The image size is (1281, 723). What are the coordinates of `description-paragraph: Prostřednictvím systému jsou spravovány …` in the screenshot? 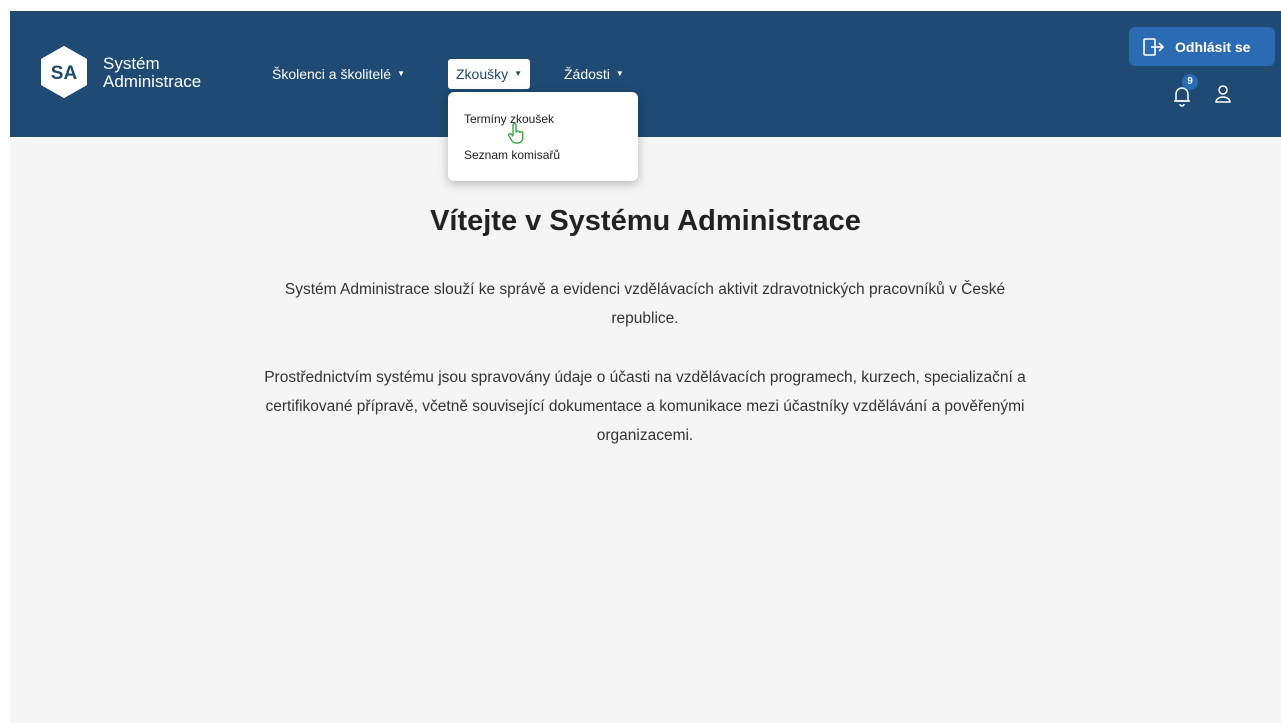 It's located at (645, 406).